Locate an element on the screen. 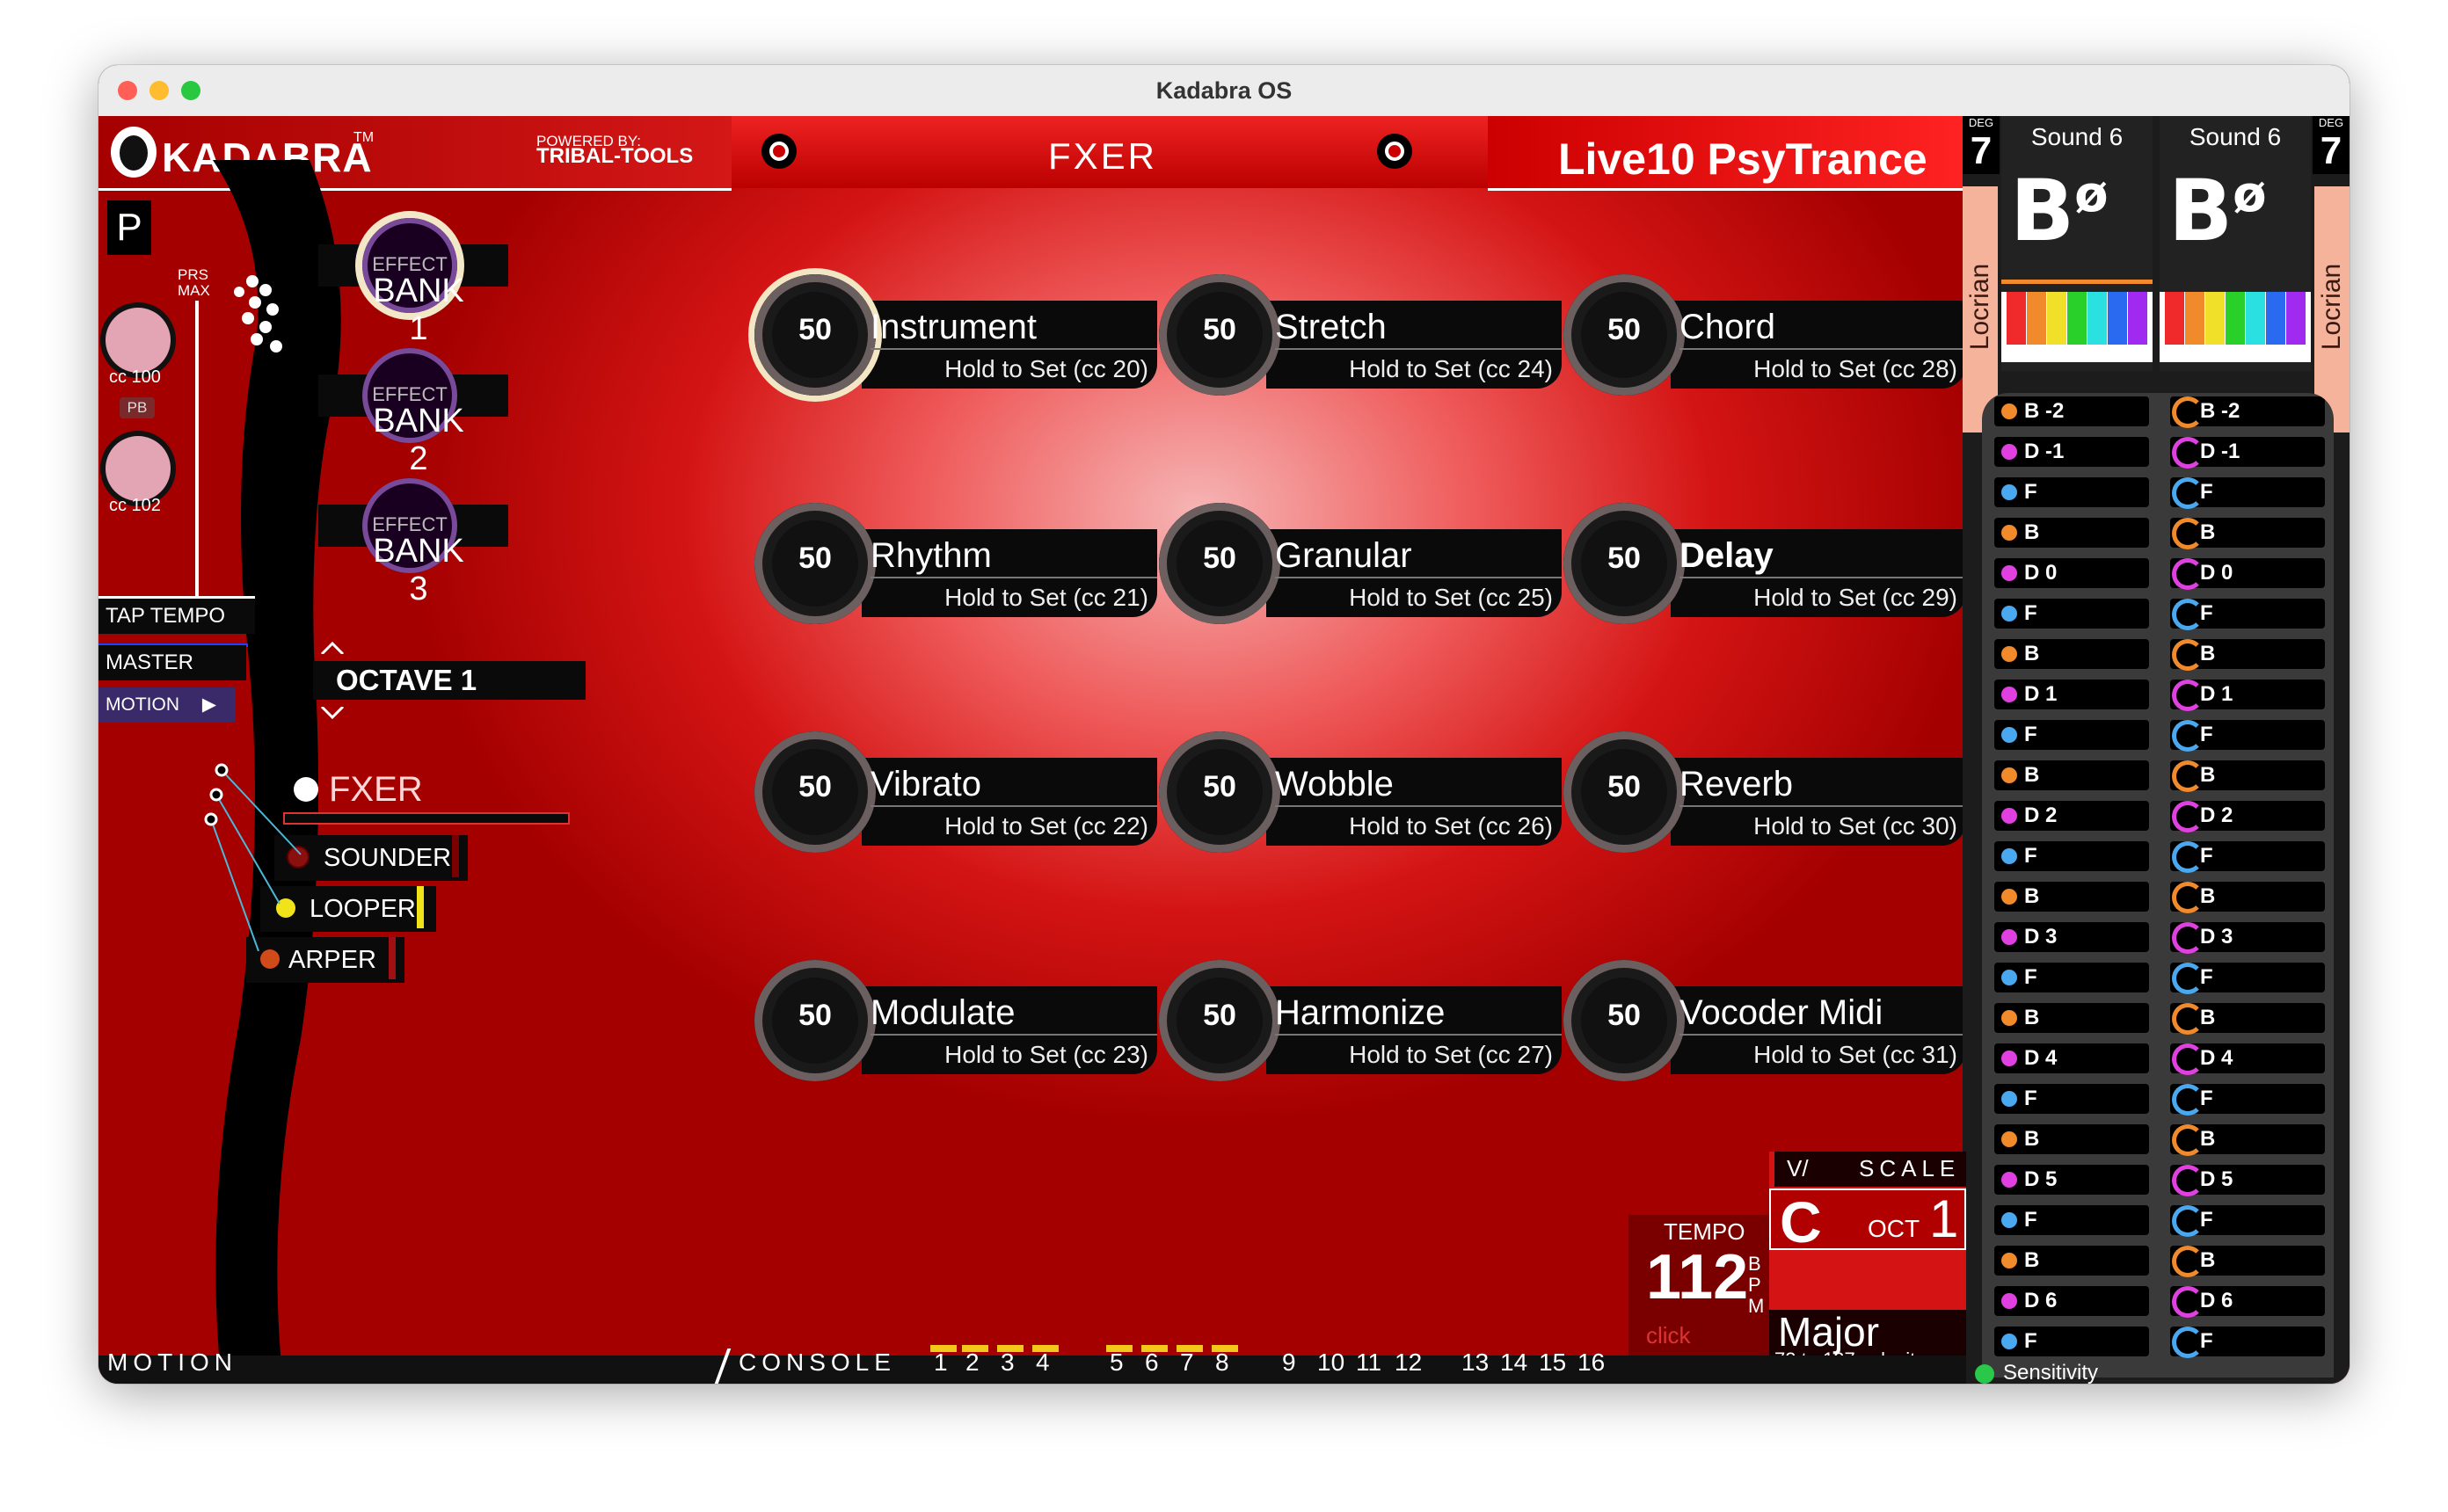 The height and width of the screenshot is (1512, 2448). preset-name: Live10 PsyTrance is located at coordinates (1742, 160).